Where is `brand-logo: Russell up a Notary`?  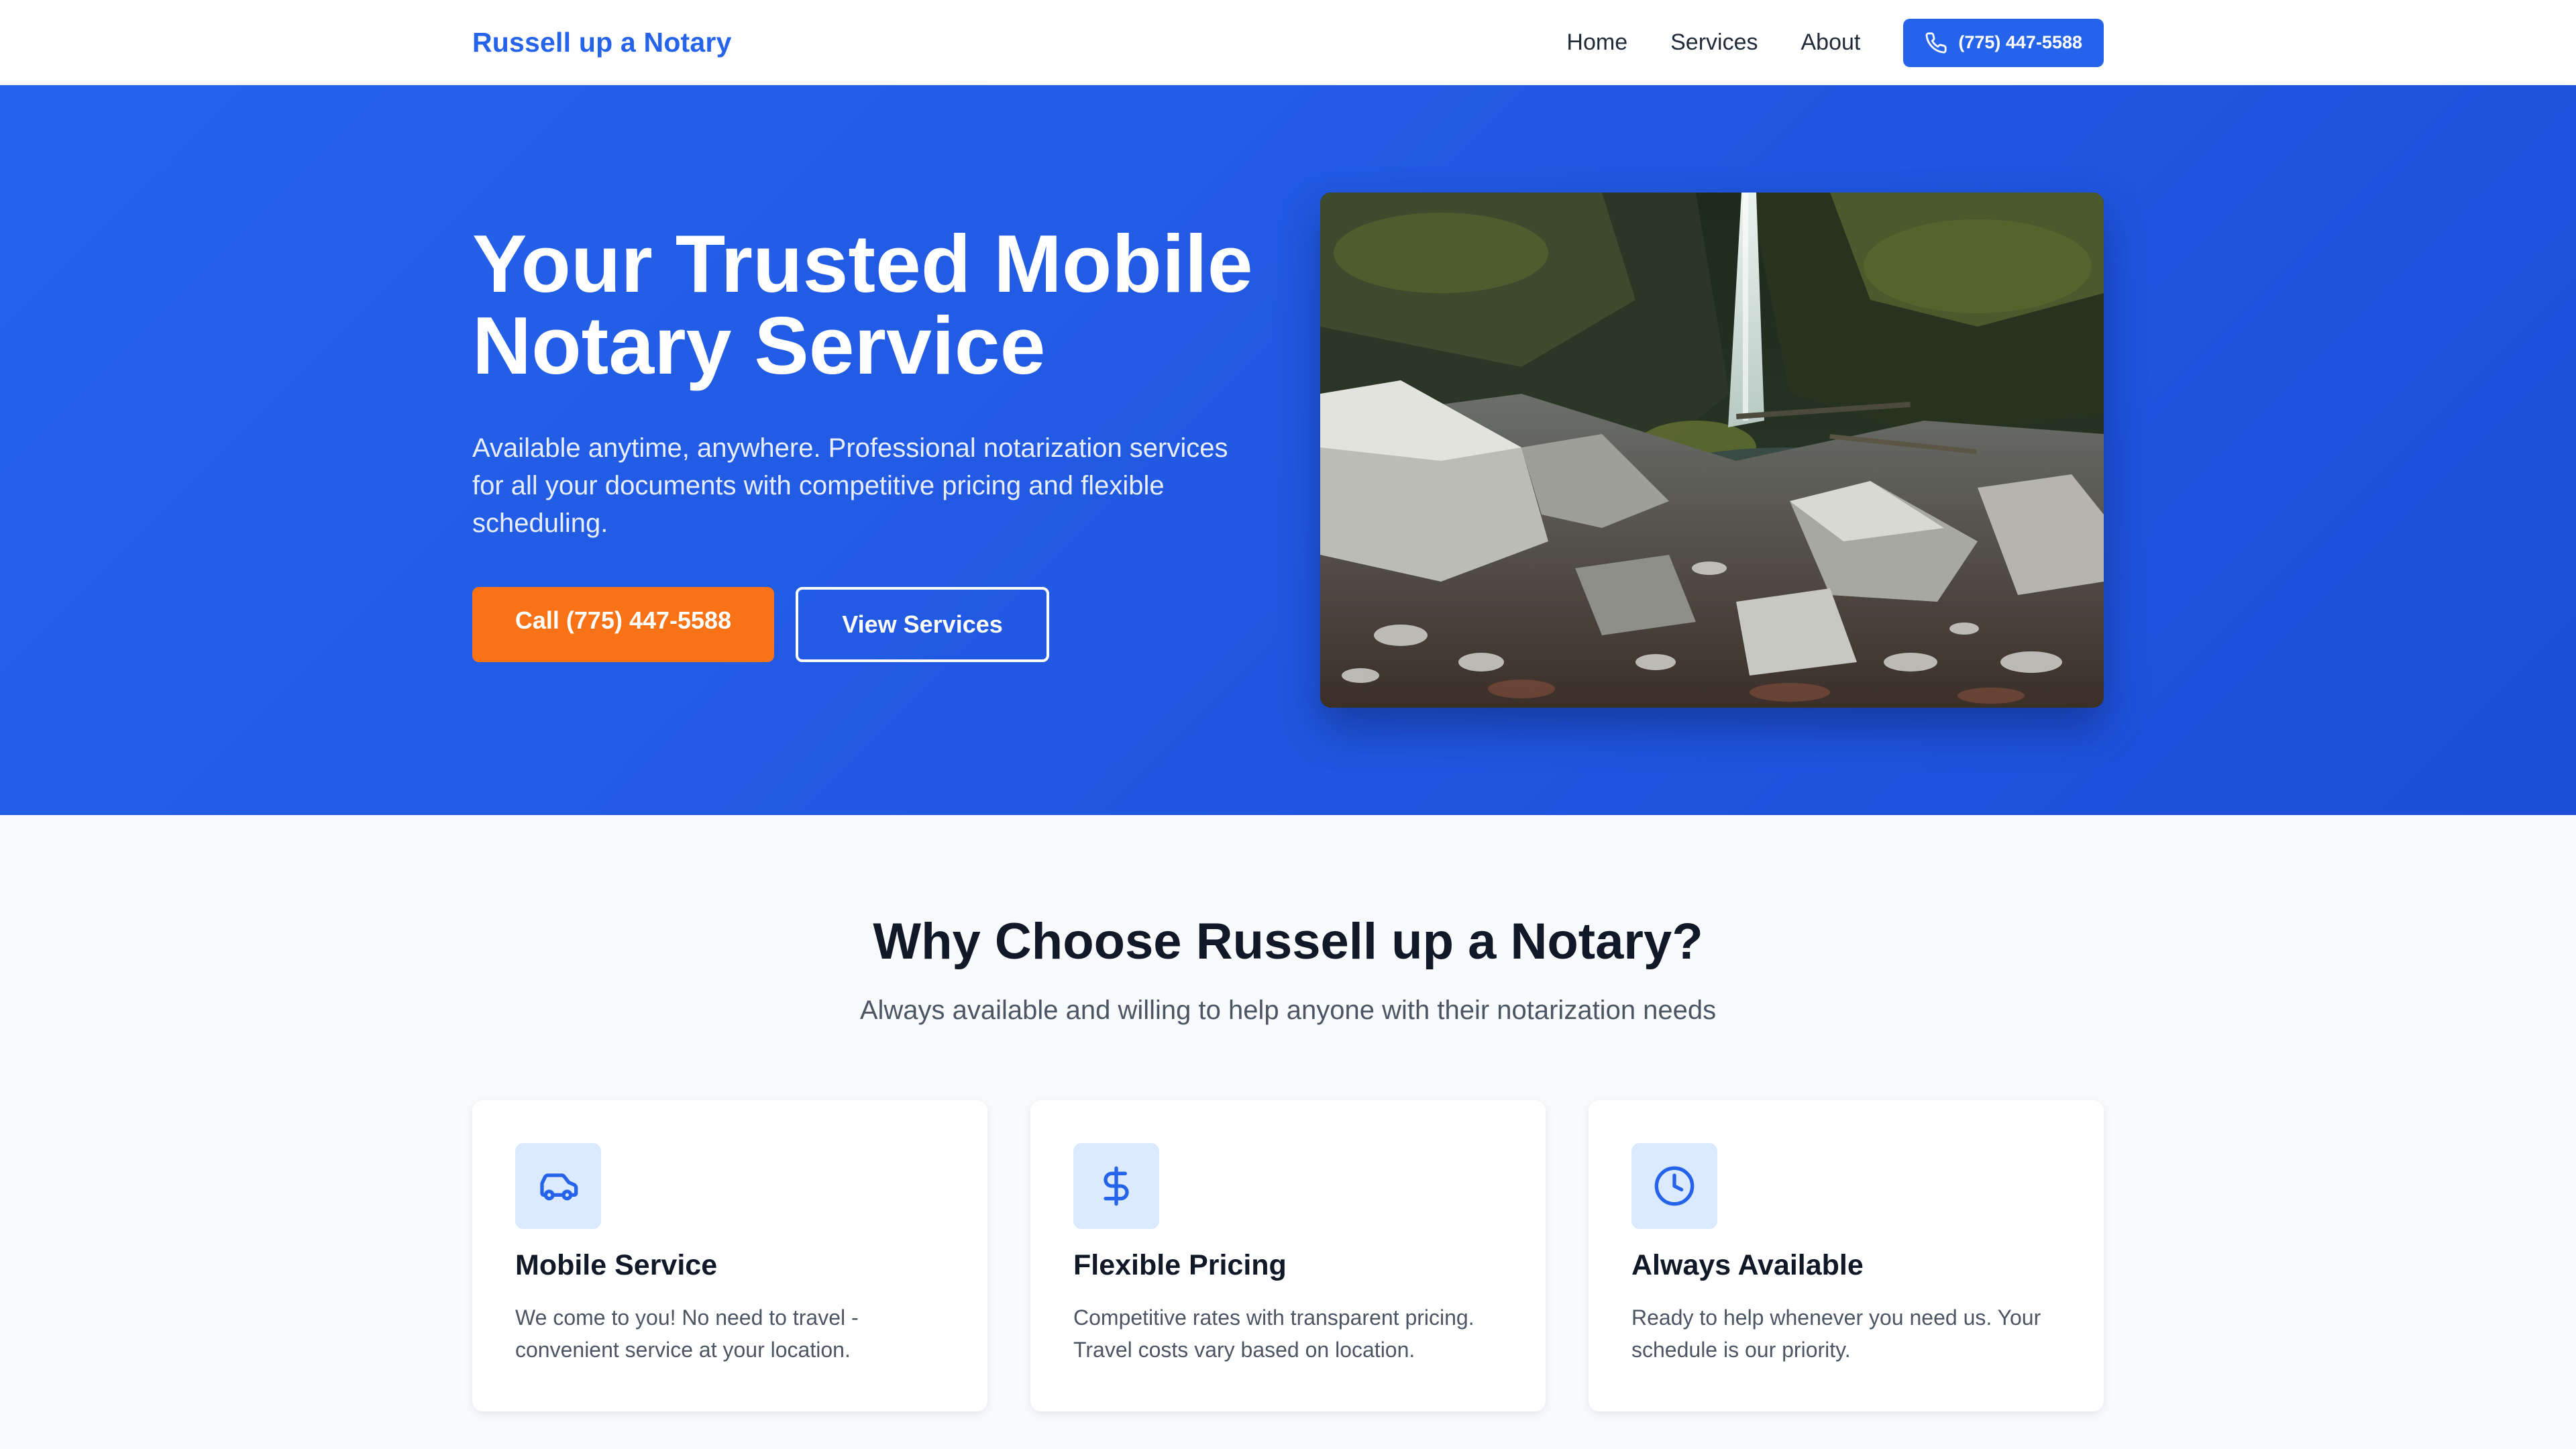 brand-logo: Russell up a Notary is located at coordinates (602, 42).